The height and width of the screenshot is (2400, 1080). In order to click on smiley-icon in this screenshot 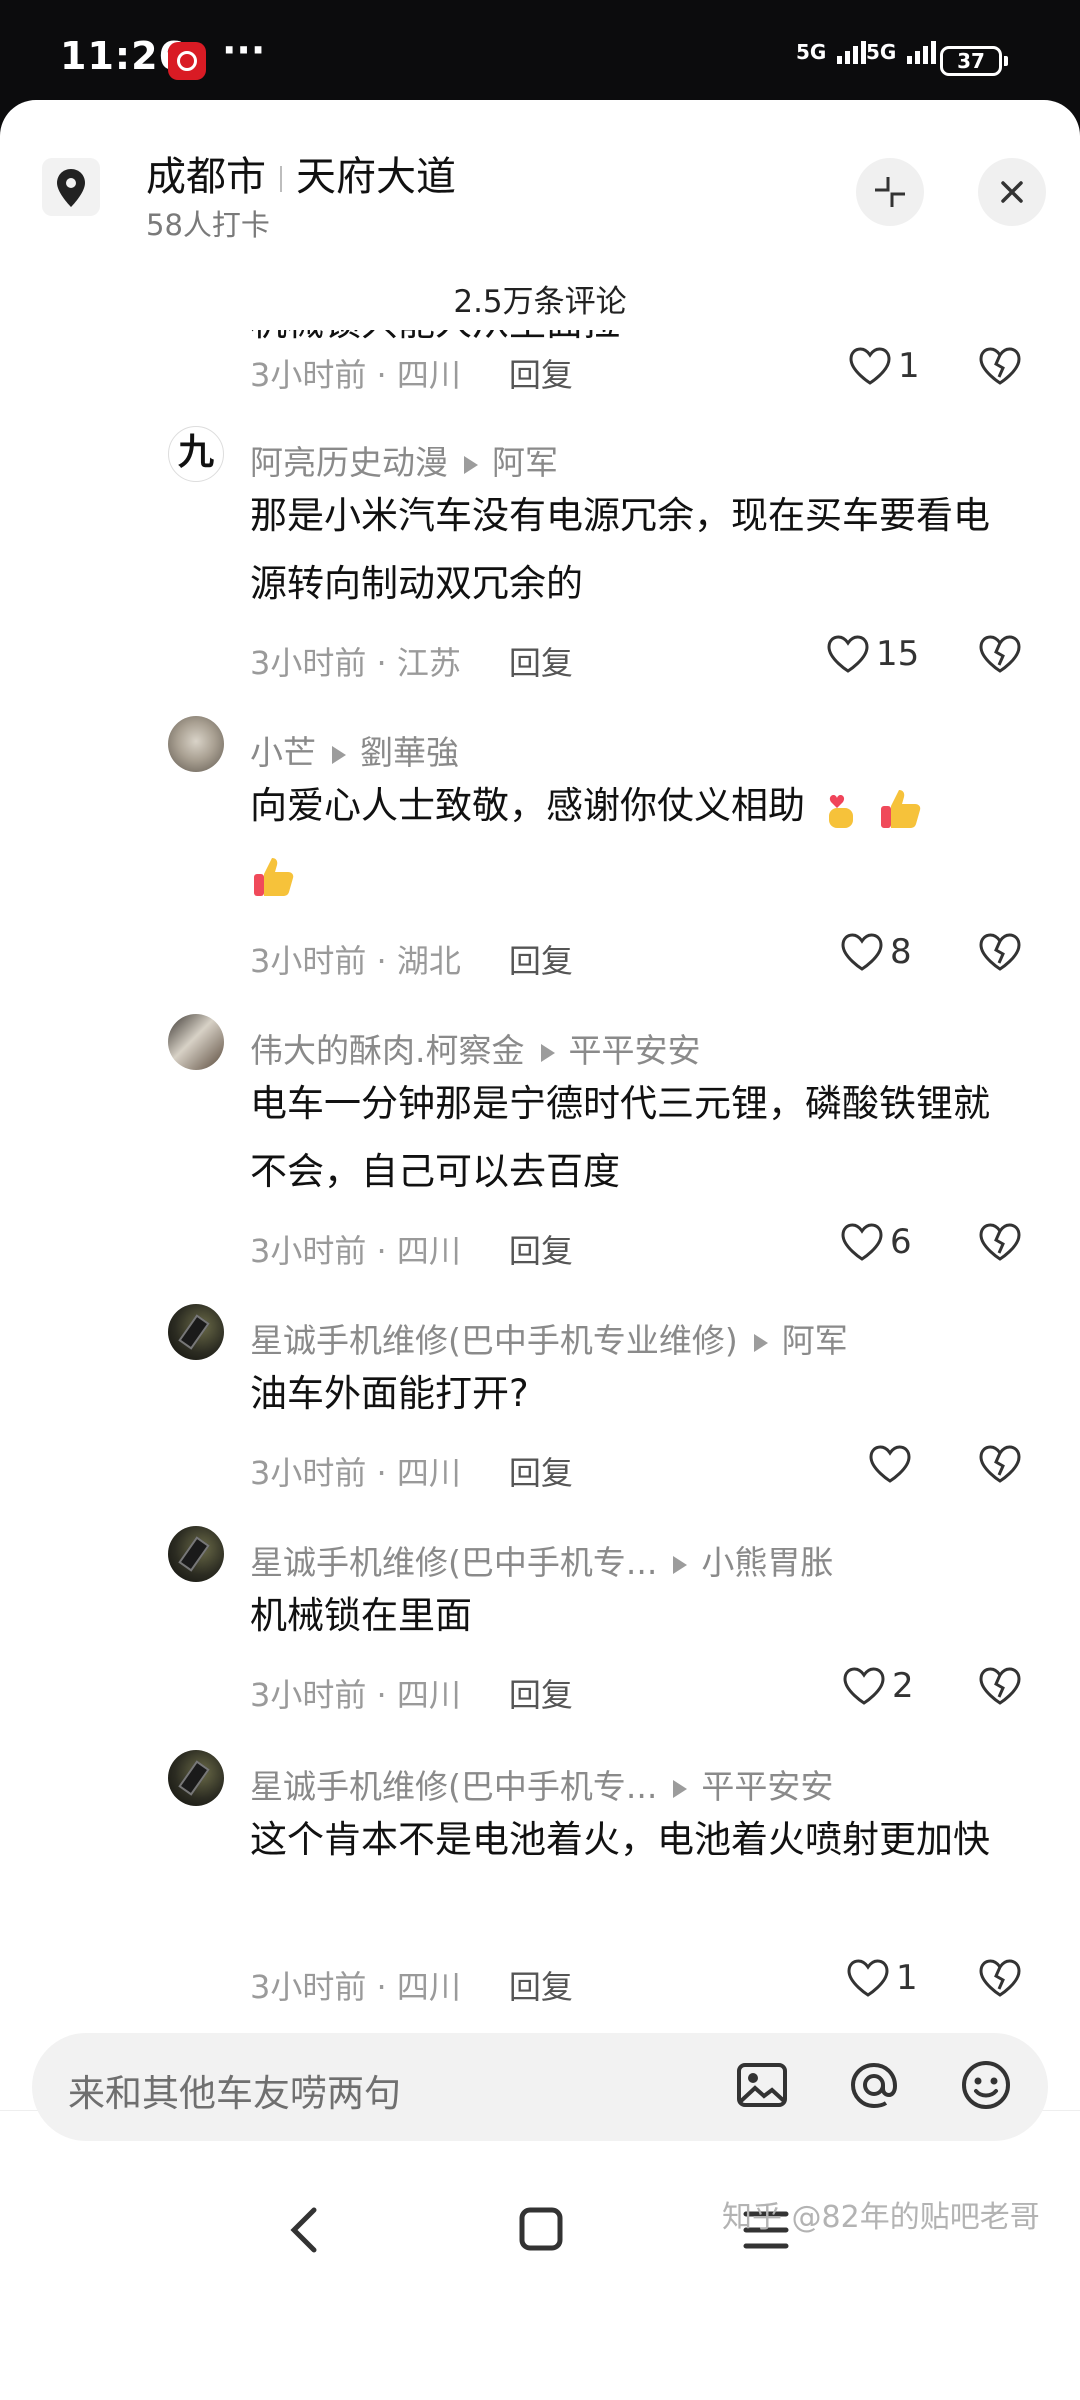, I will do `click(986, 2085)`.